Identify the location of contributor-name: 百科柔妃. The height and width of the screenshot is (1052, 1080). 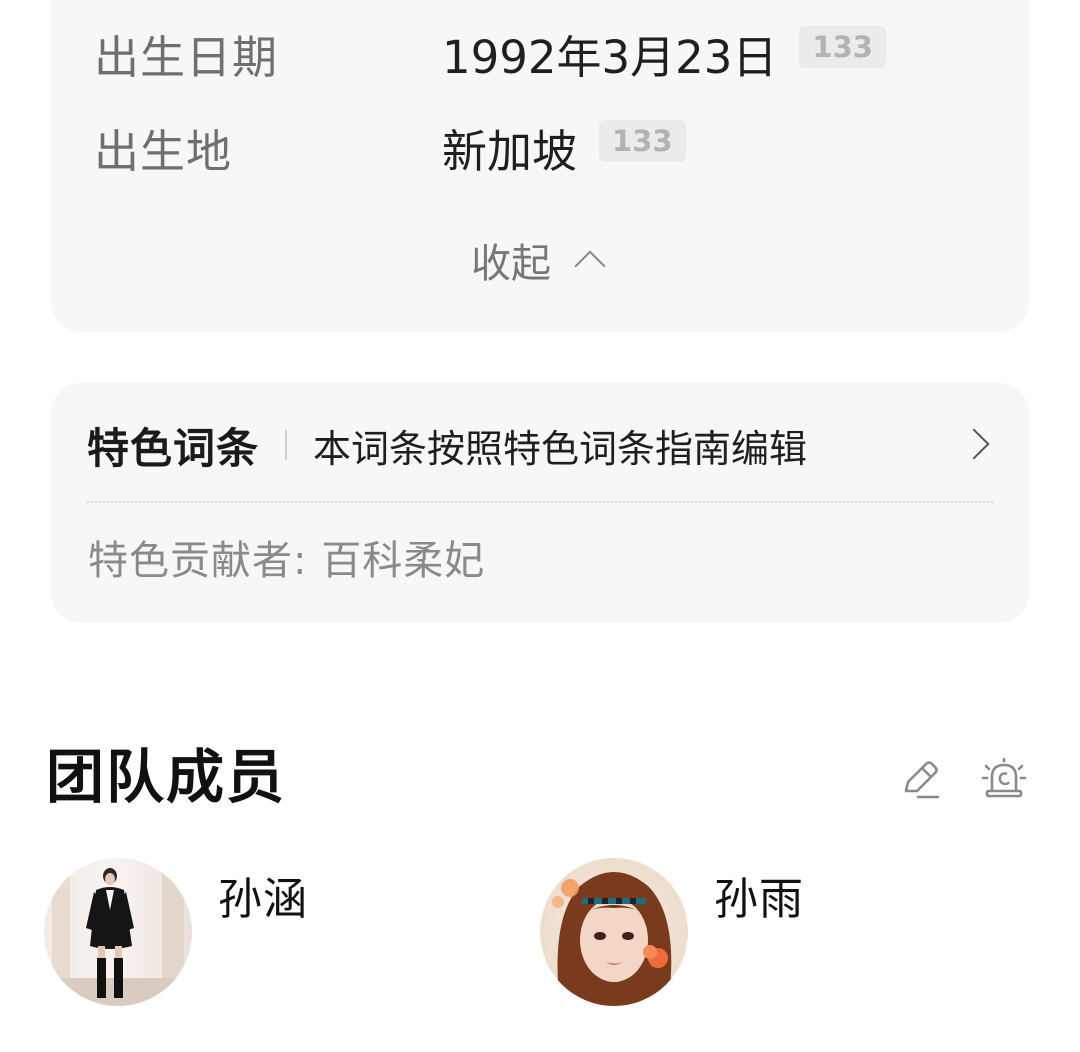
(403, 561).